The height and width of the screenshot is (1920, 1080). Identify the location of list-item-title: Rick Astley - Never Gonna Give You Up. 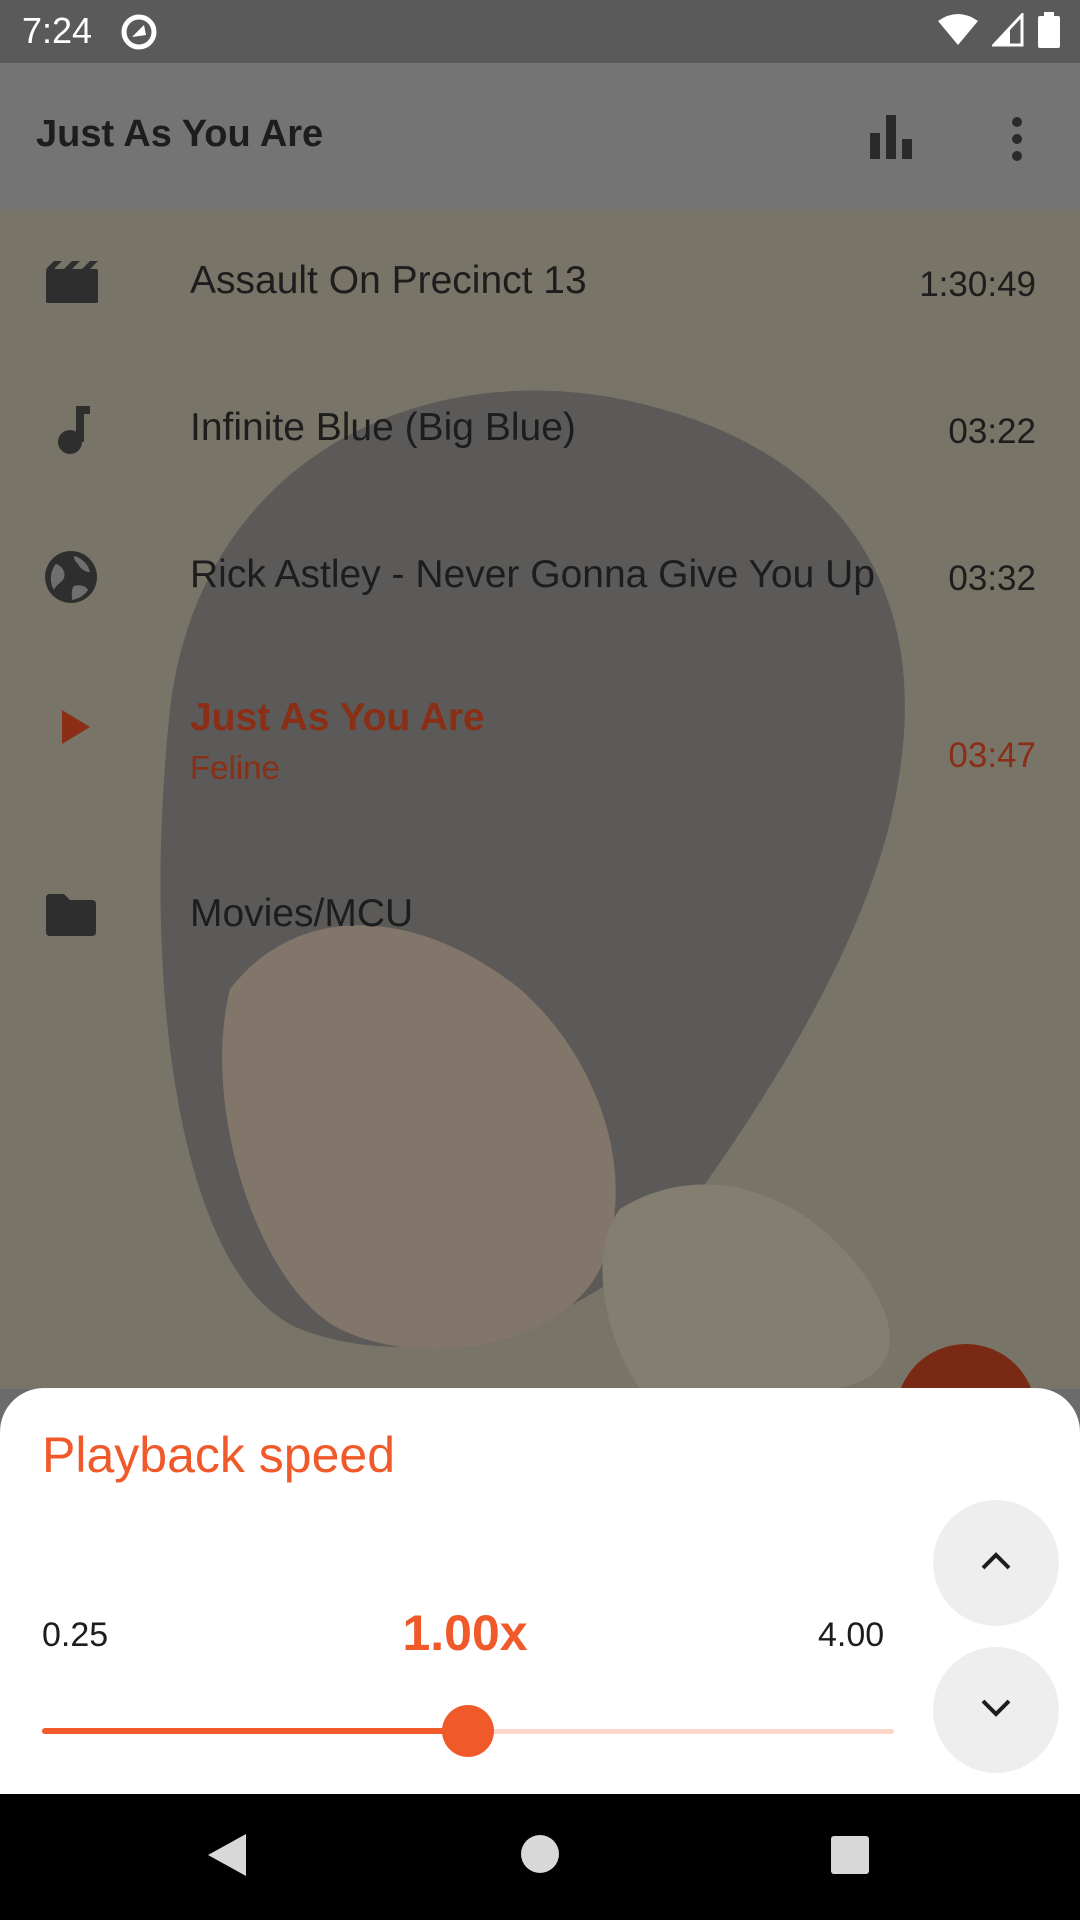
(532, 574).